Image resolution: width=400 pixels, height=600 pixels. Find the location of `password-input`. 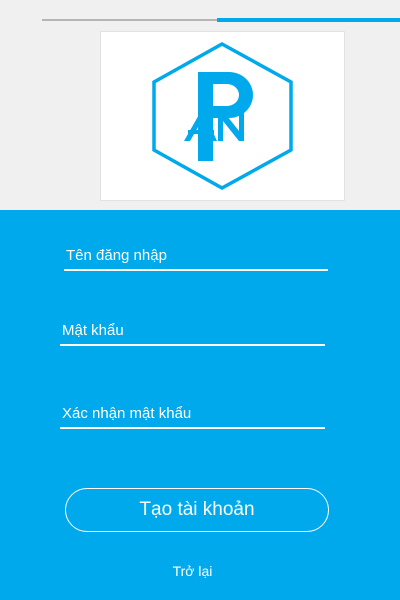

password-input is located at coordinates (192, 330).